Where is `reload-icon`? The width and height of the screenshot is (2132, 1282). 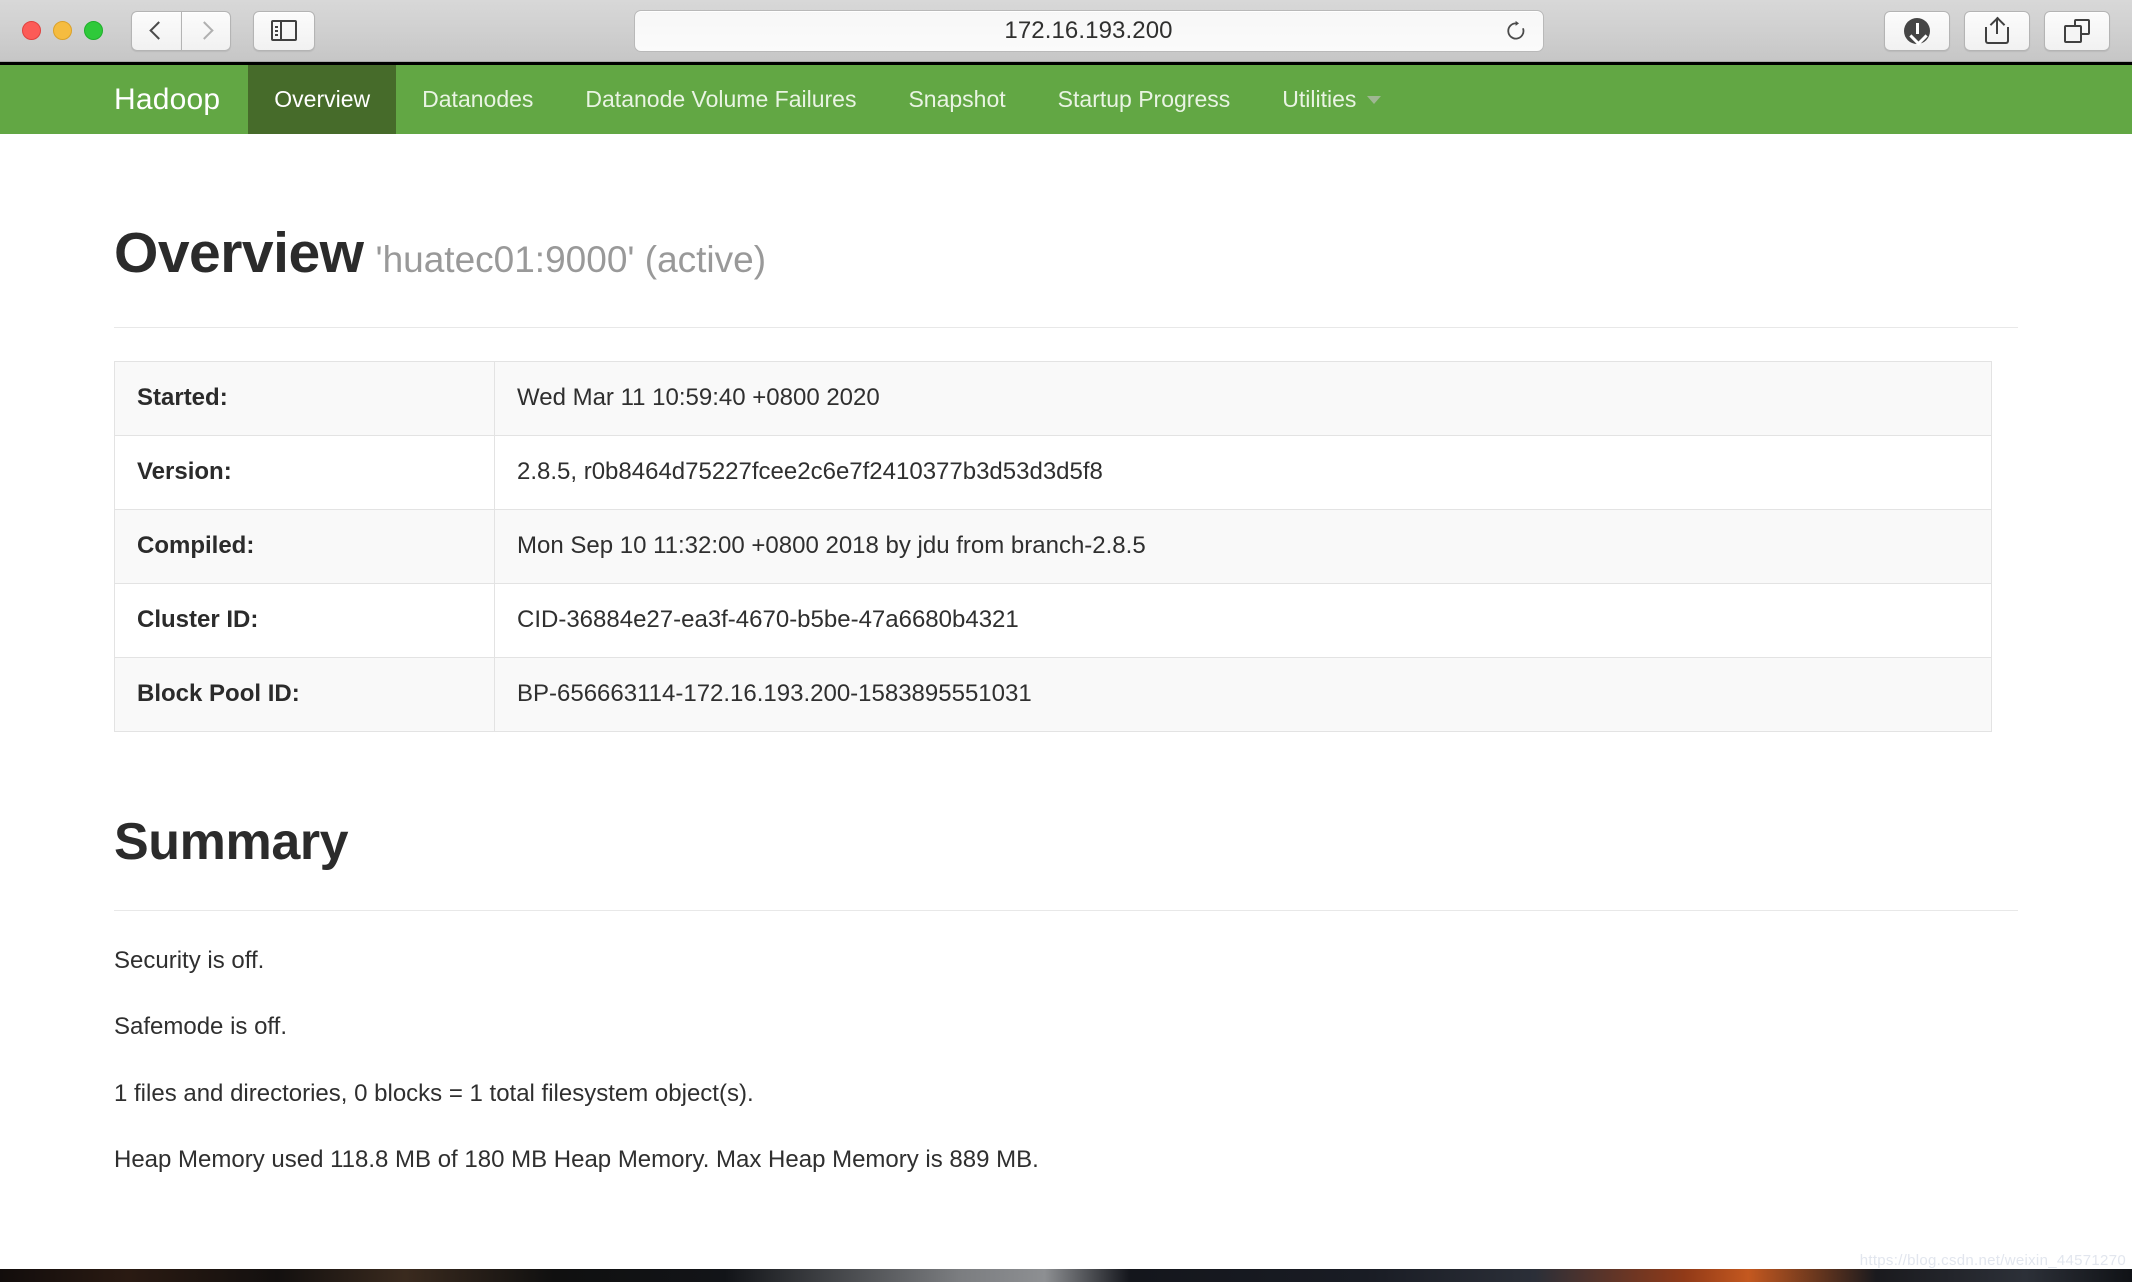
reload-icon is located at coordinates (1516, 31).